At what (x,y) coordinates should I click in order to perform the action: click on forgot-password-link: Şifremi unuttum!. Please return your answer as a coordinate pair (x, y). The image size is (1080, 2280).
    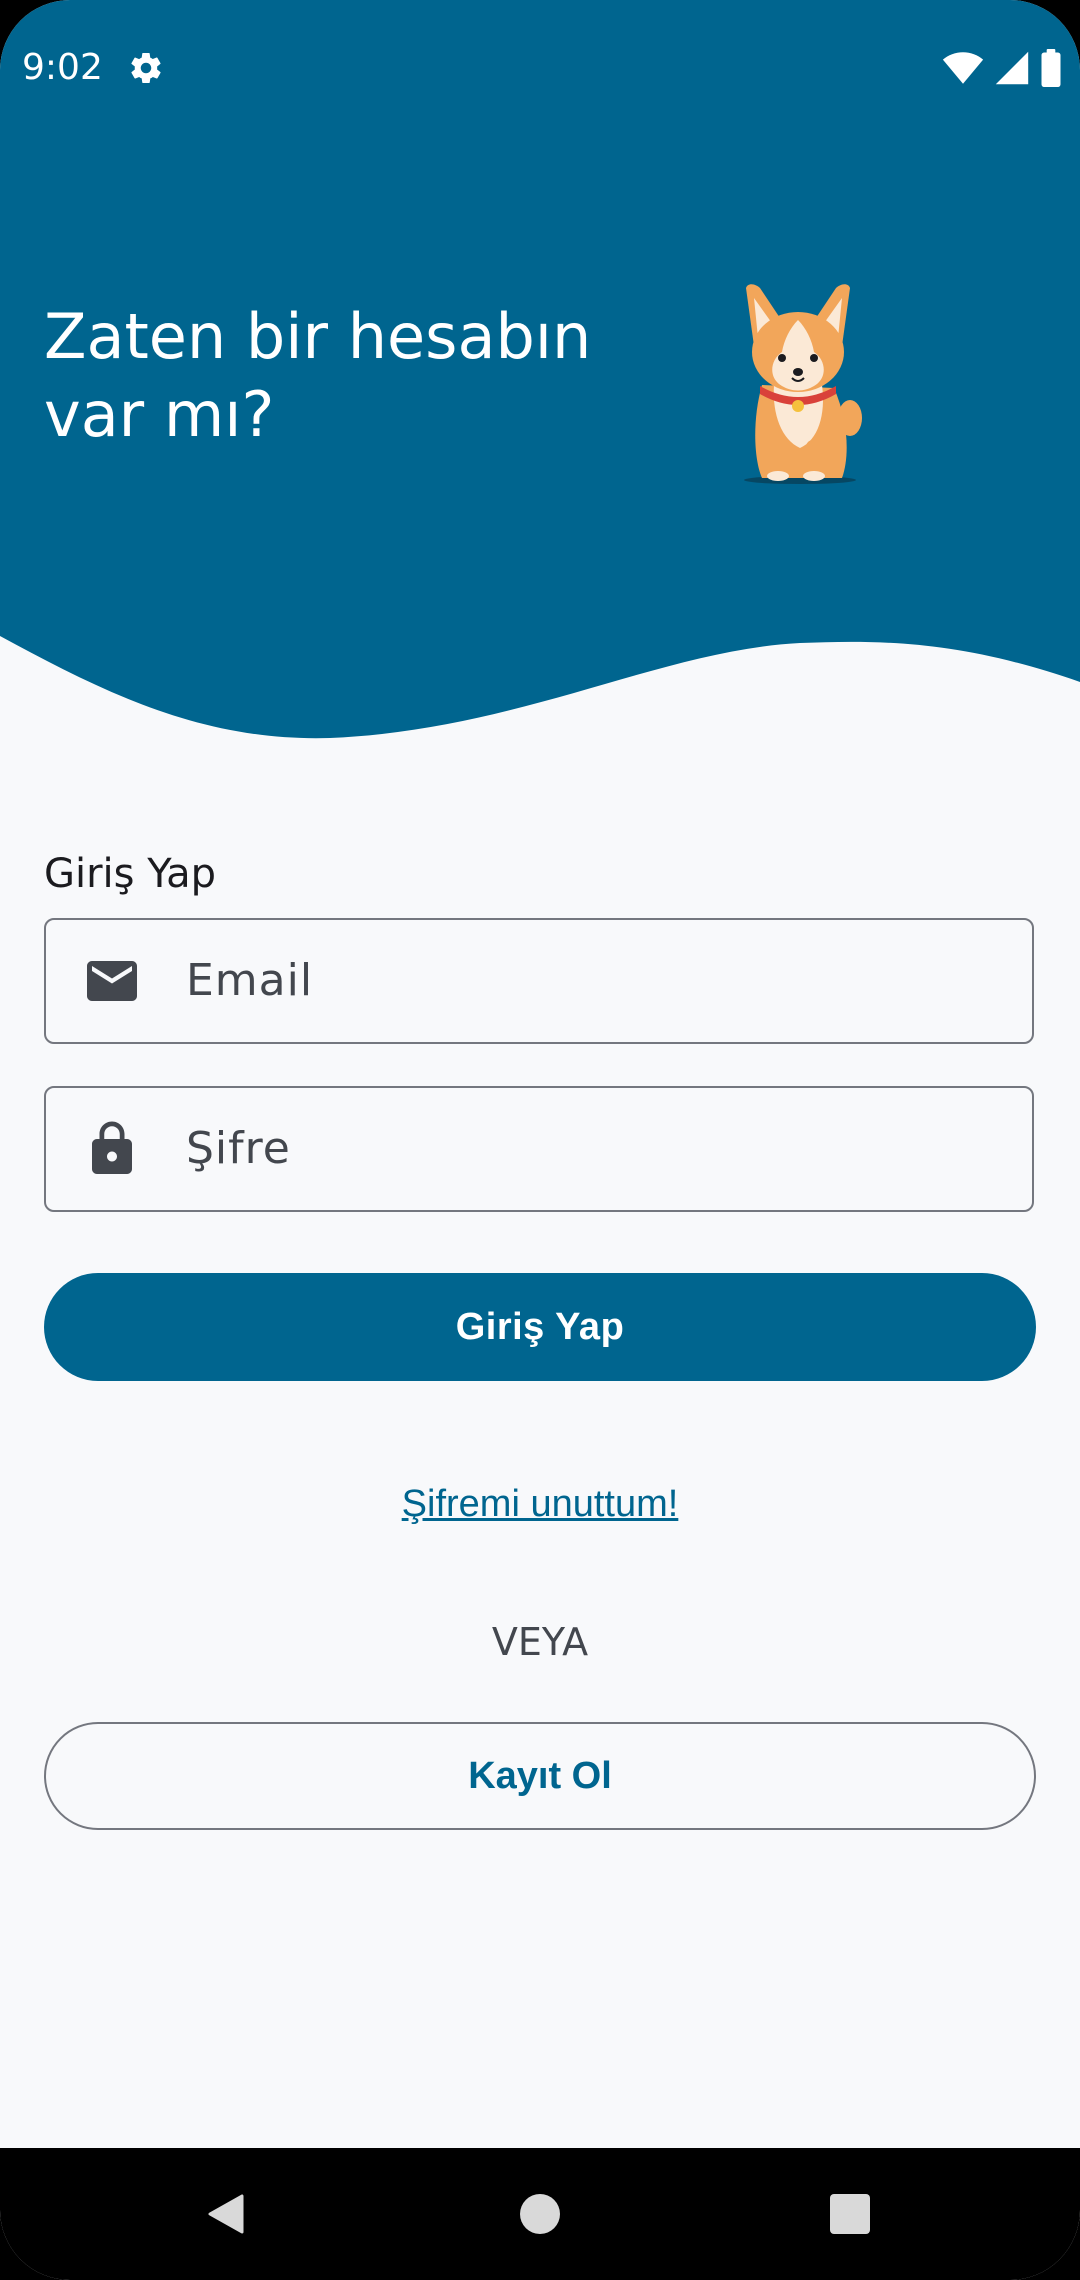
    Looking at the image, I should click on (540, 1504).